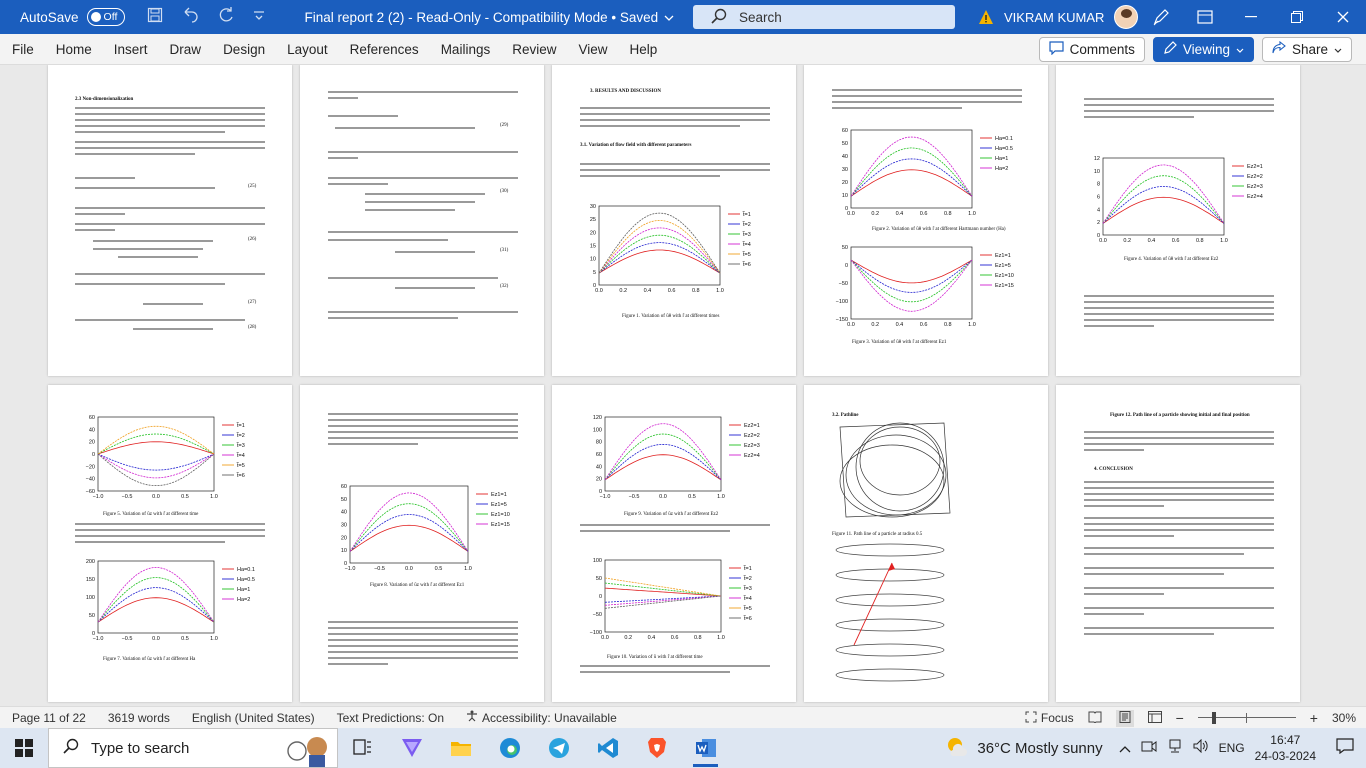 The width and height of the screenshot is (1366, 768). I want to click on restore-icon, so click(1297, 17).